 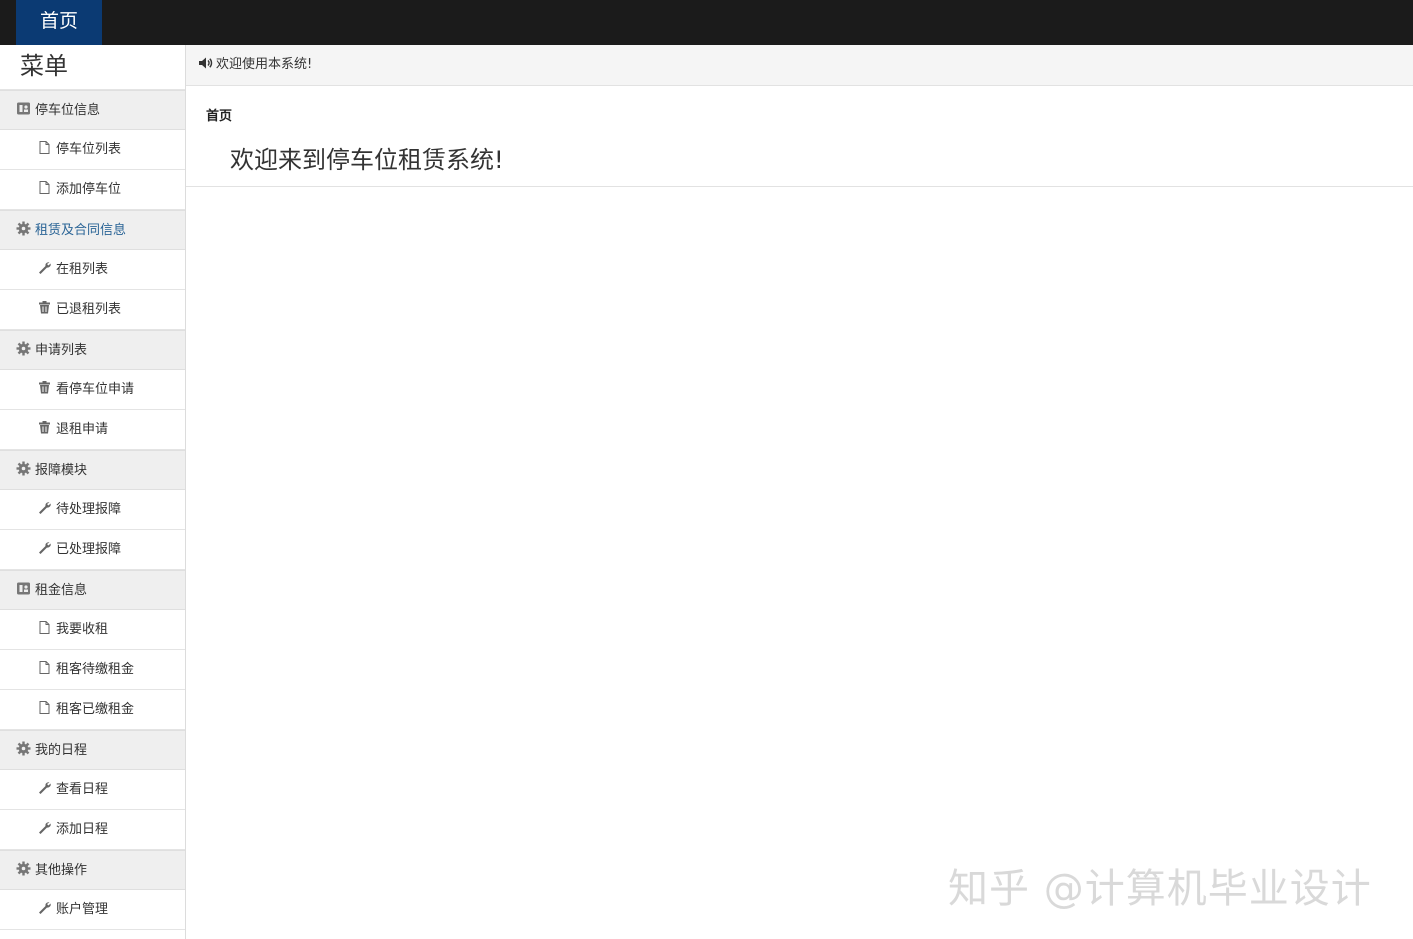 I want to click on sidebar-item-label: 退租申请, so click(x=82, y=429).